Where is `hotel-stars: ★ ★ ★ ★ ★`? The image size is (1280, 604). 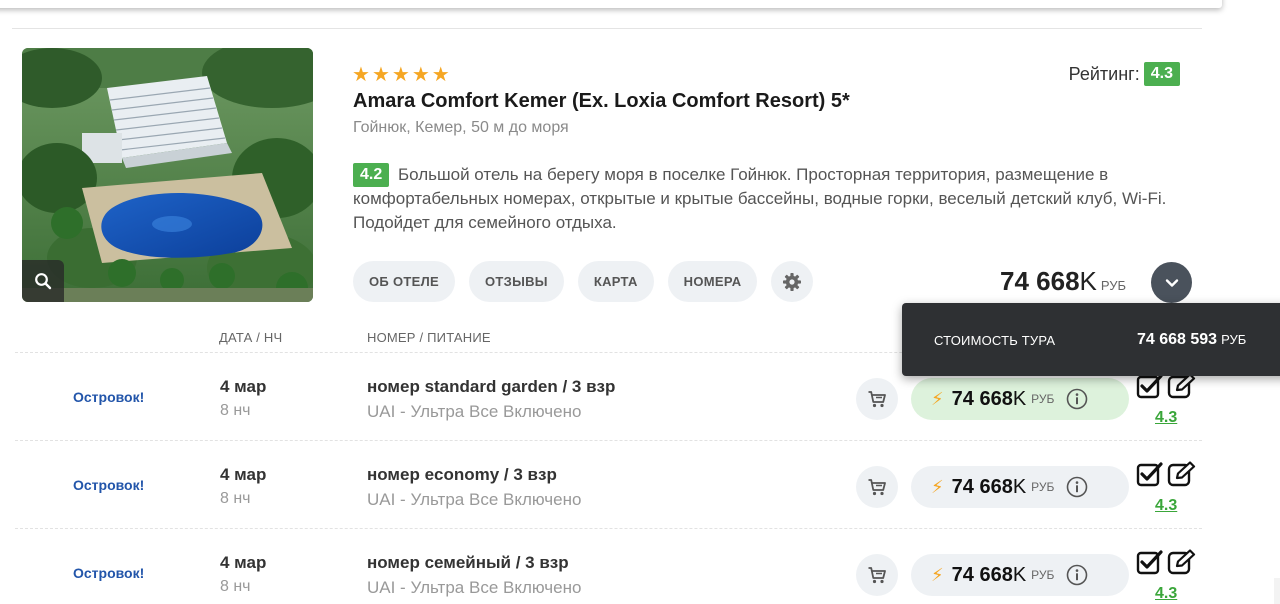
hotel-stars: ★ ★ ★ ★ ★ is located at coordinates (401, 74).